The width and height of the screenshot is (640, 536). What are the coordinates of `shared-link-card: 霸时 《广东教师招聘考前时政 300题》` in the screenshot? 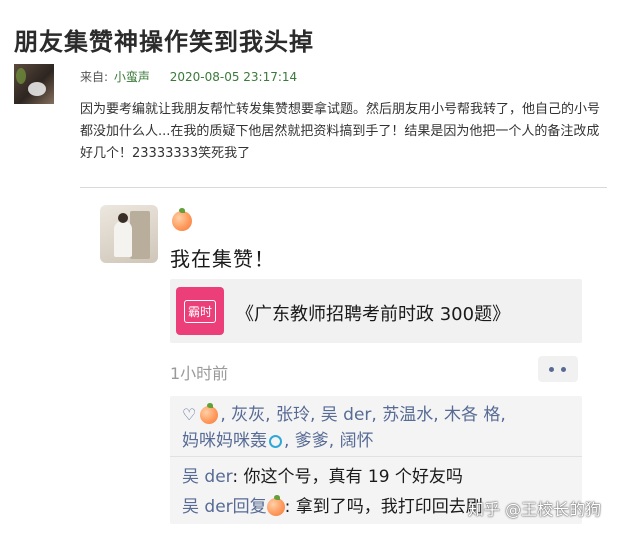 It's located at (376, 311).